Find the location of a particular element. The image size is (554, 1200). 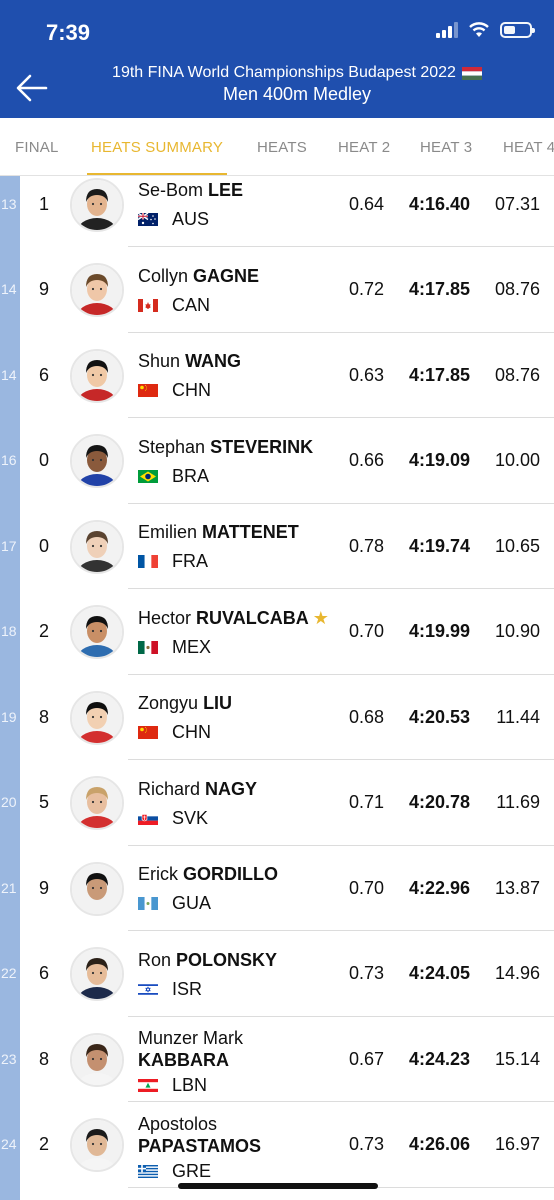

tab-heats-summary: HEATS SUMMARY is located at coordinates (157, 146).